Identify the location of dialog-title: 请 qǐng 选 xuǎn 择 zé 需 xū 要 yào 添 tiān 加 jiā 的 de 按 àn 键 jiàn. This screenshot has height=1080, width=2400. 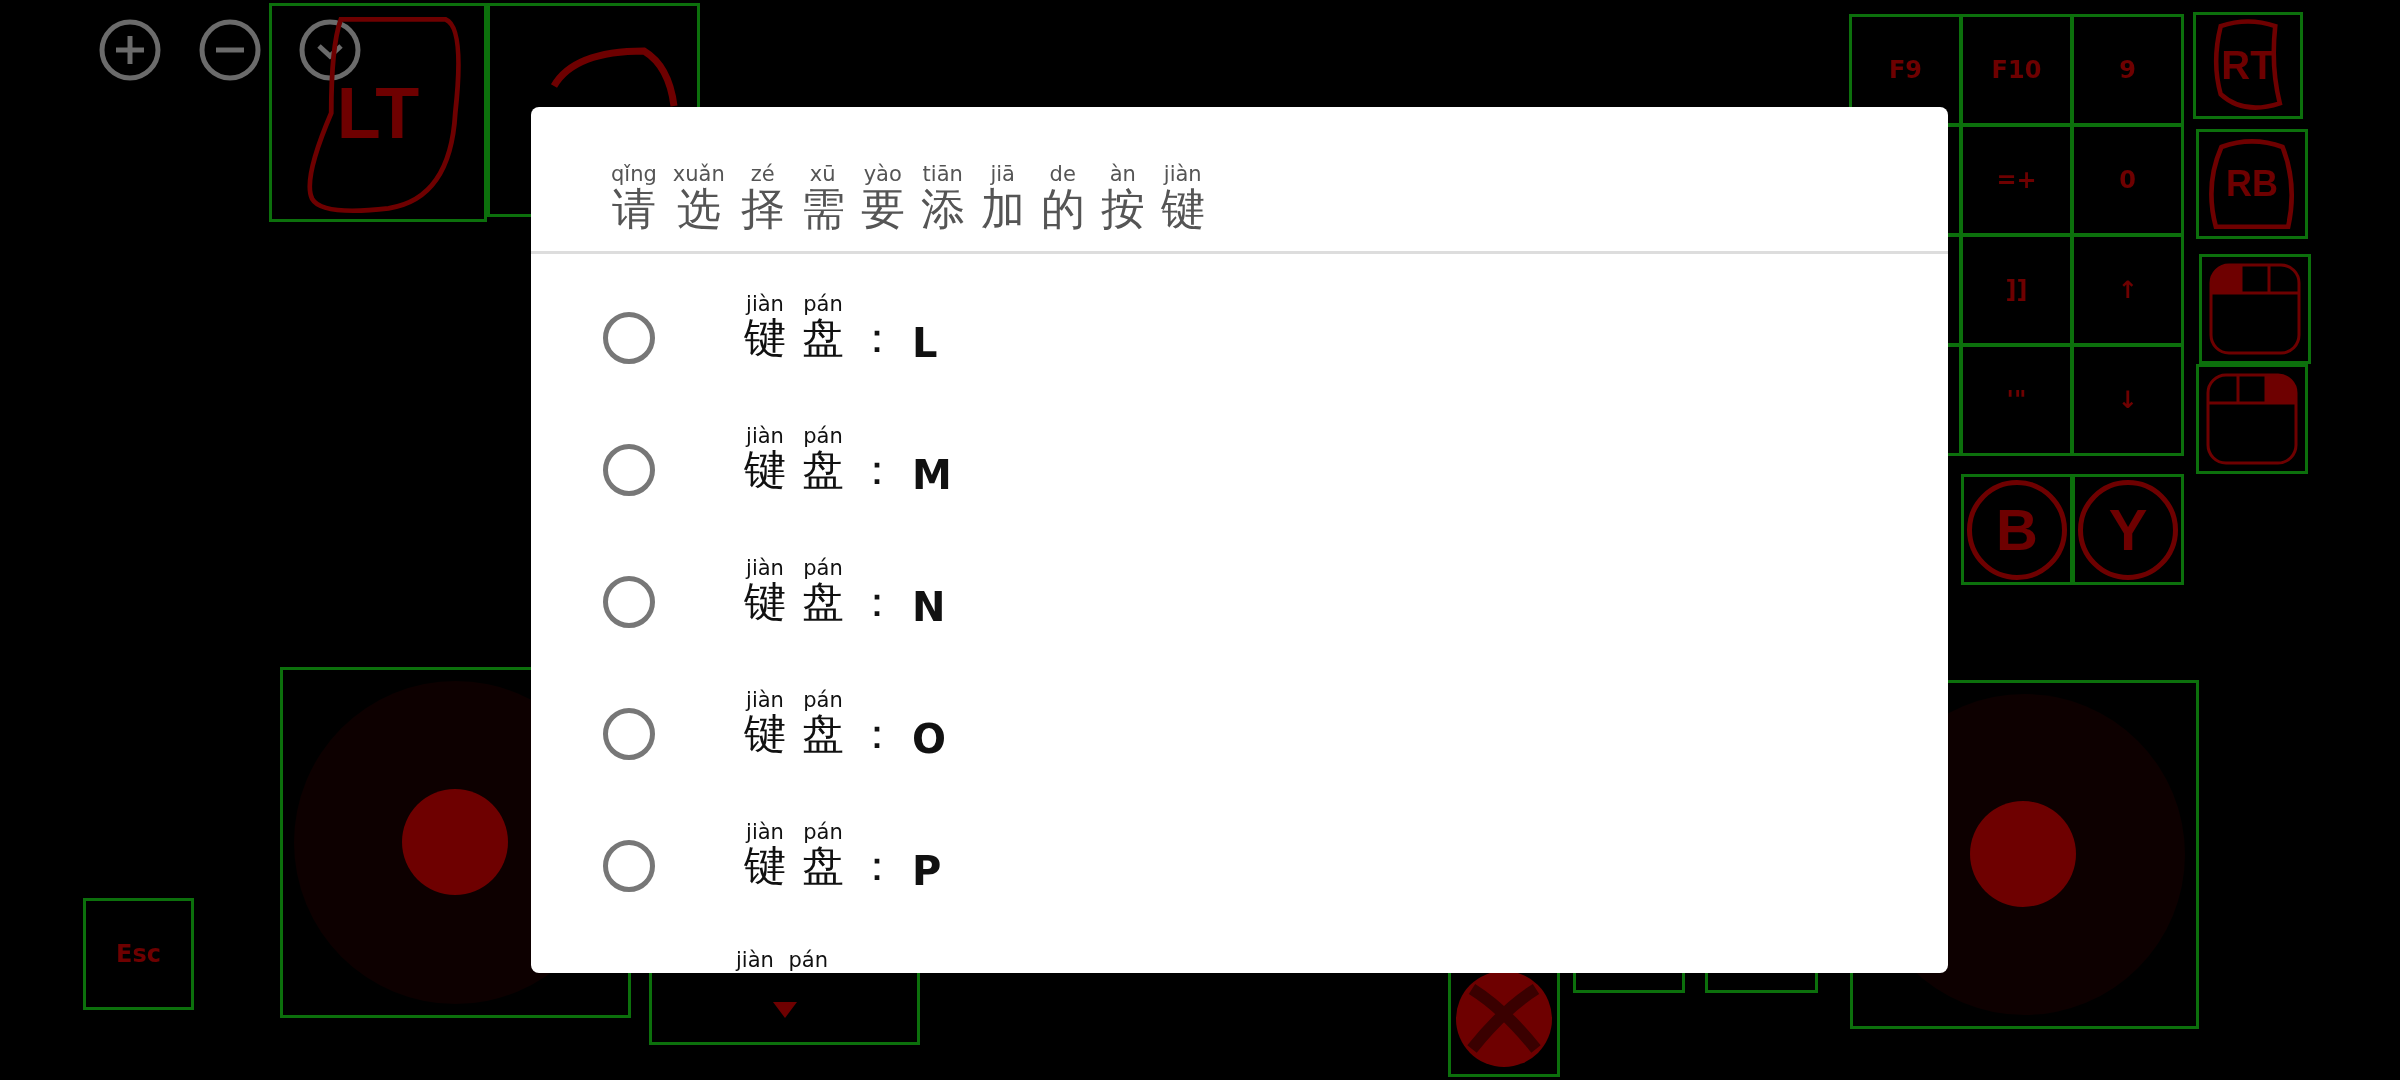
(908, 199).